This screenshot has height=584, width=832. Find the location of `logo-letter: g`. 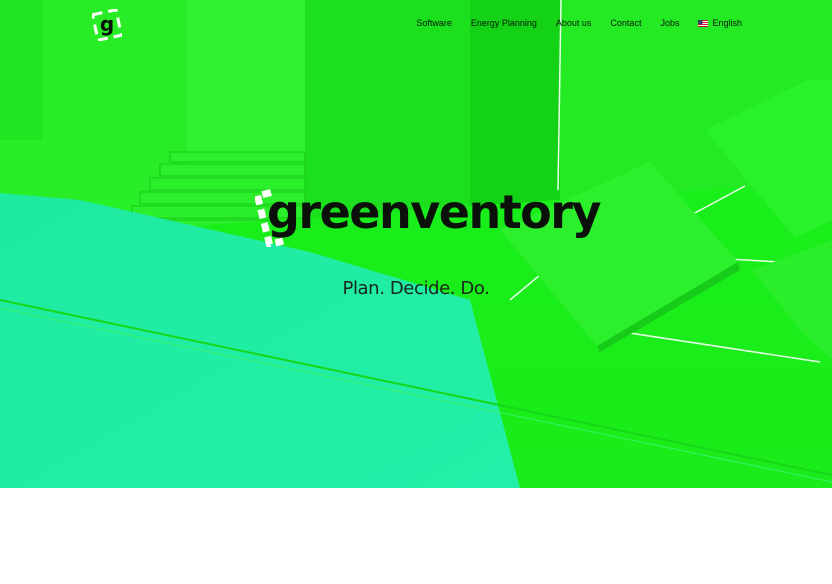

logo-letter: g is located at coordinates (107, 24).